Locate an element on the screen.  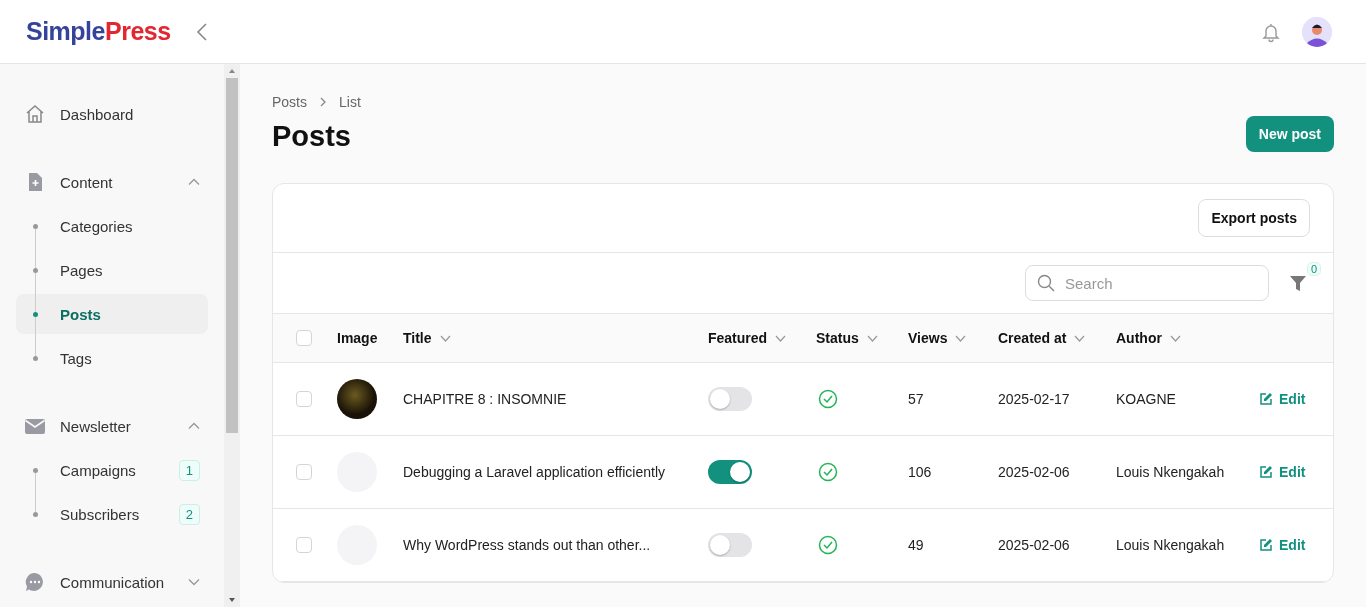
filter-count-badge: 0 is located at coordinates (1313, 269).